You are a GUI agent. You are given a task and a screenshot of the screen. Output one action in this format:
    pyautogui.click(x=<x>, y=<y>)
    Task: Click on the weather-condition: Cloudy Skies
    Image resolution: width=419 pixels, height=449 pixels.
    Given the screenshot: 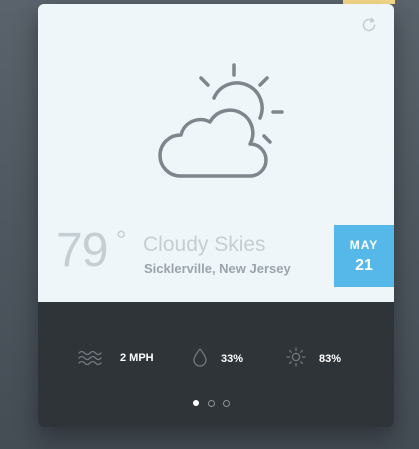 What is the action you would take?
    pyautogui.click(x=204, y=244)
    